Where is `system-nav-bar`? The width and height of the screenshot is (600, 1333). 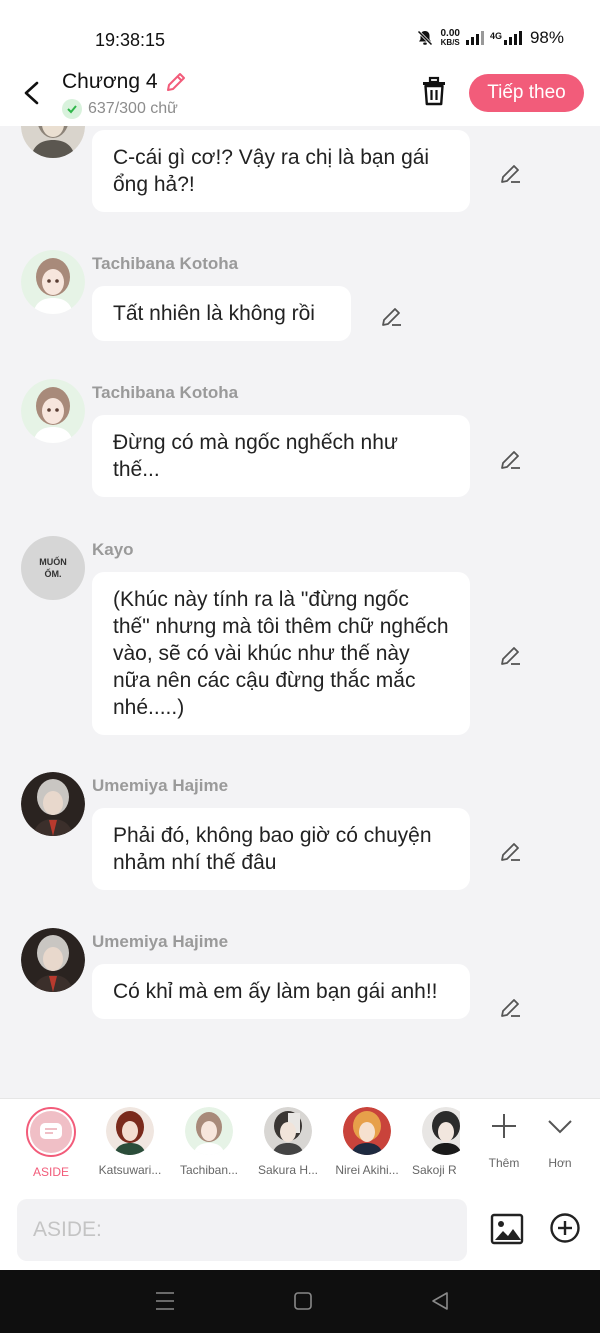
system-nav-bar is located at coordinates (300, 1301).